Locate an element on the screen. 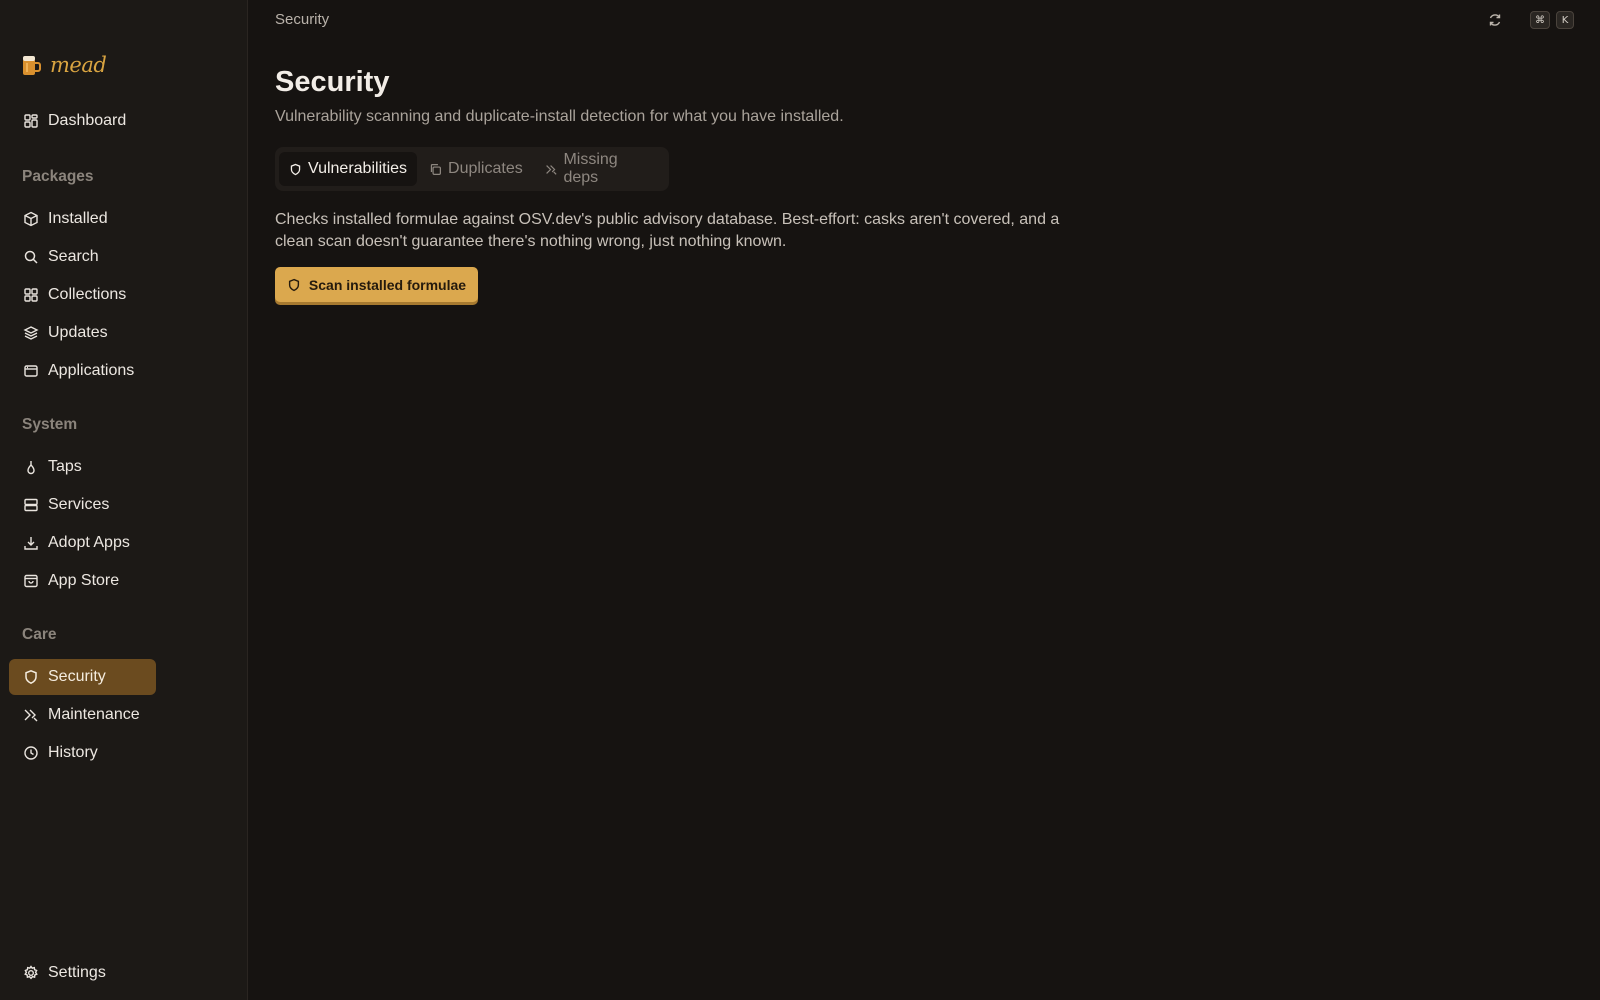  sidebar-item-maintenance: Maintenance is located at coordinates (82, 715).